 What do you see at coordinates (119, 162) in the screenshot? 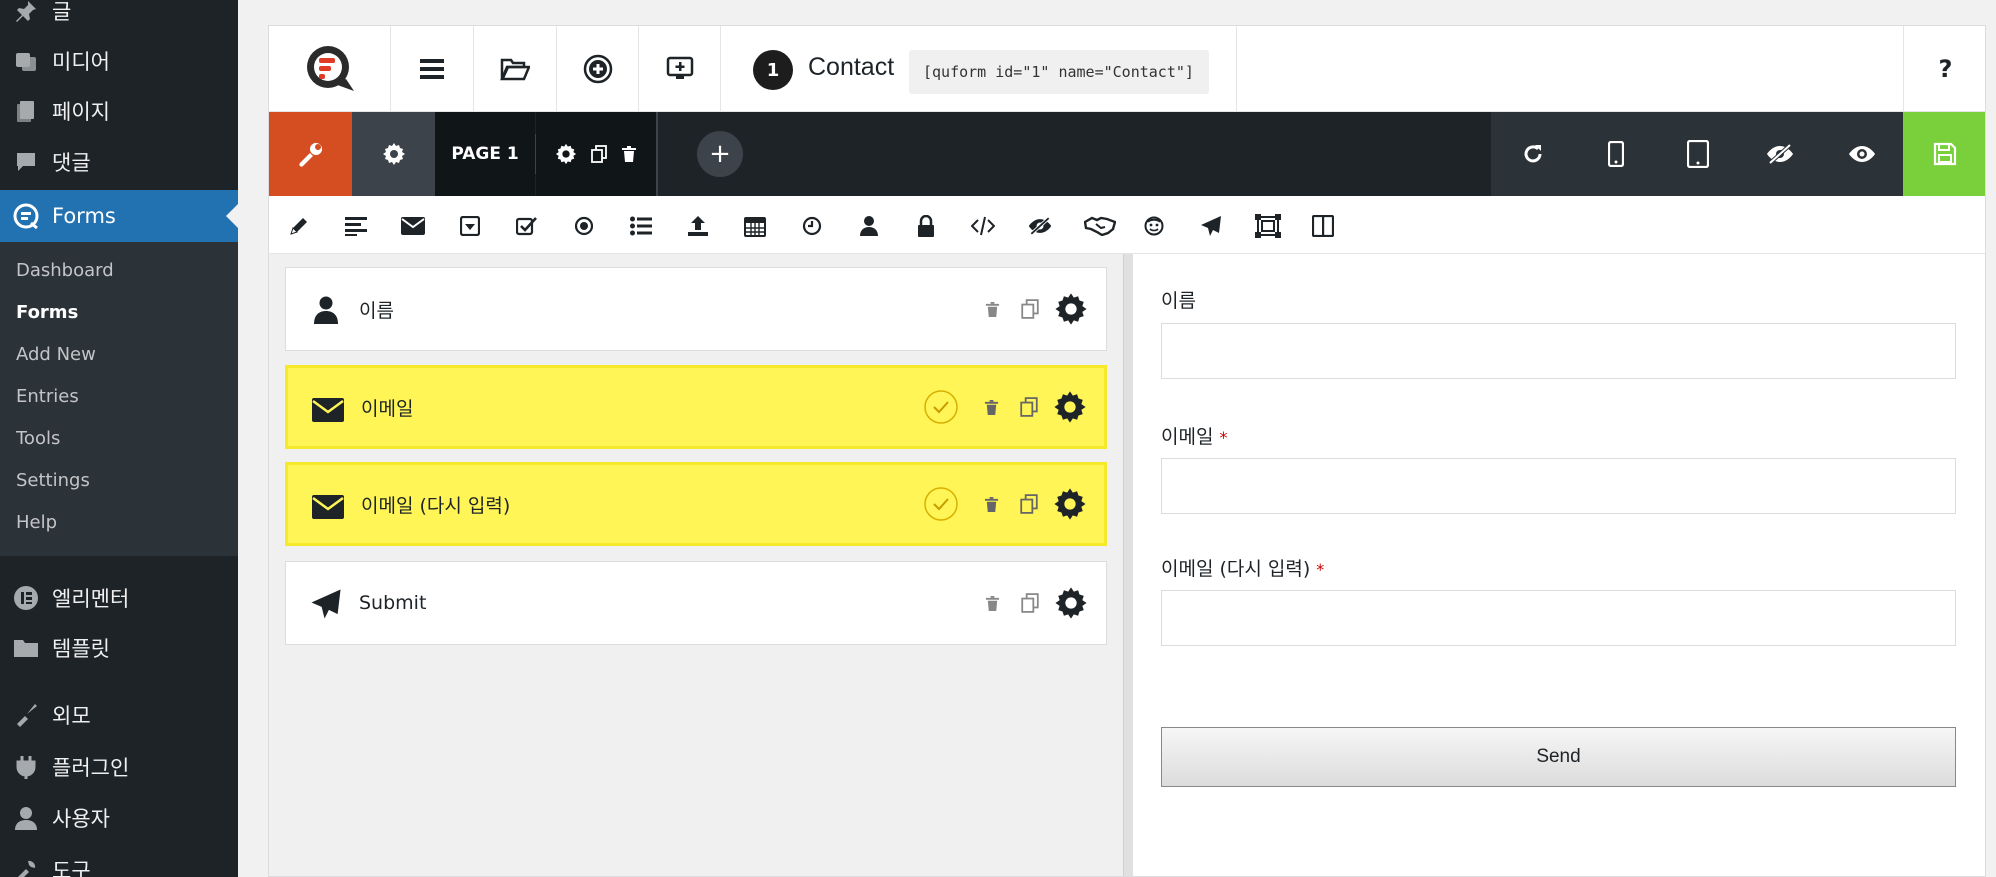
I see `sidebar-item-comments: 댓글` at bounding box center [119, 162].